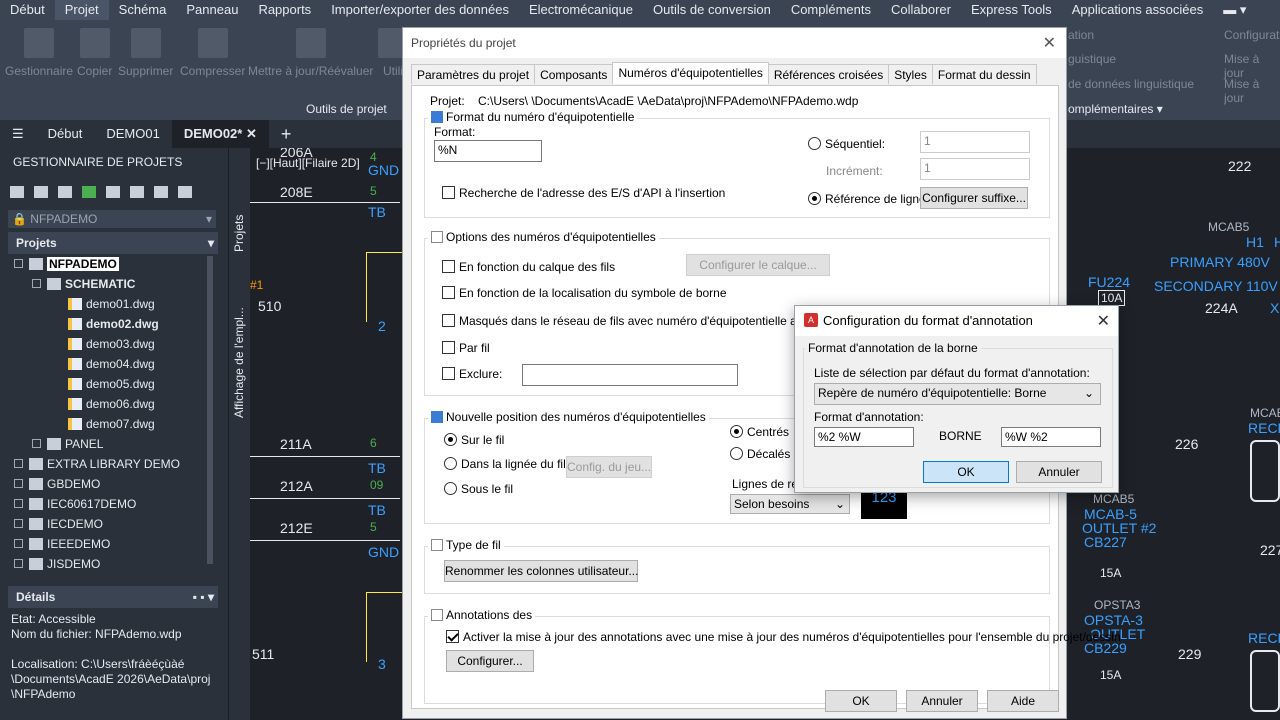 This screenshot has width=1280, height=720. Describe the element at coordinates (1251, 35) in the screenshot. I see `configurat-button: Configurat` at that location.